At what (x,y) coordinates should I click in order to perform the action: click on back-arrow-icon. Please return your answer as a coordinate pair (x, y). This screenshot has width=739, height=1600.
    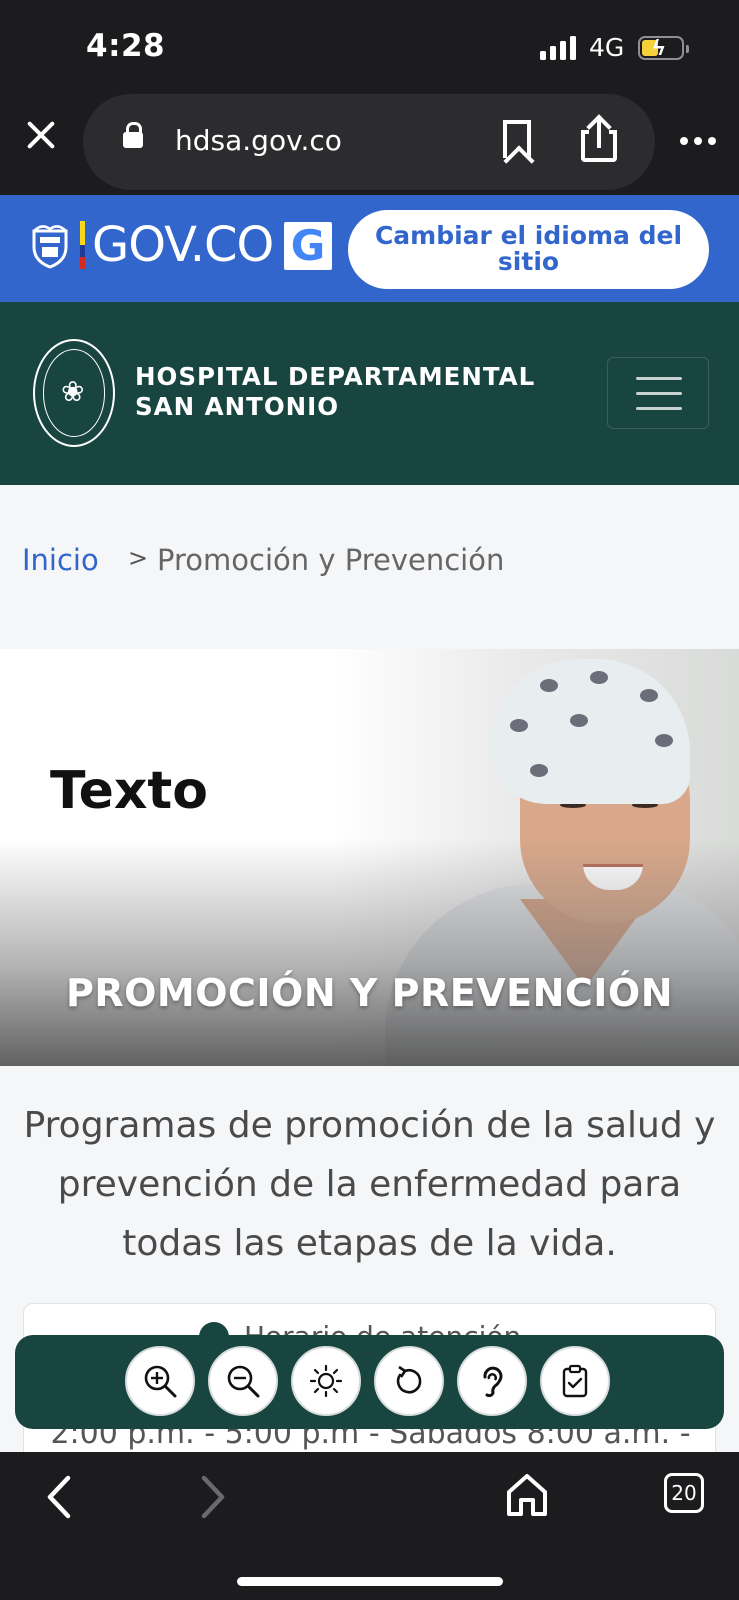
    Looking at the image, I should click on (60, 1497).